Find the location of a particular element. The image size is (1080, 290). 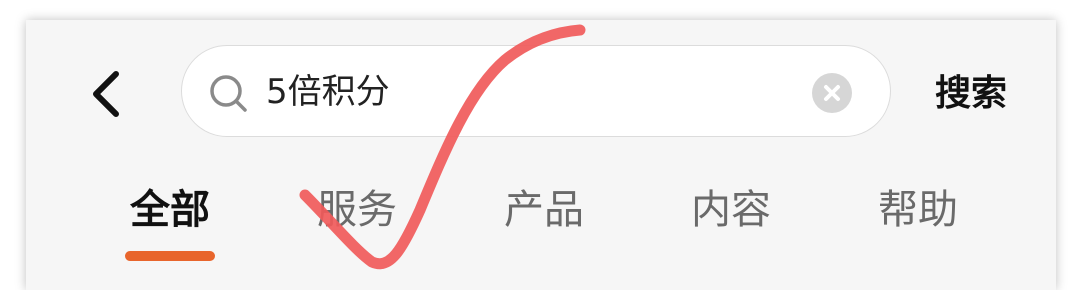

tab-services: 服务 is located at coordinates (357, 210).